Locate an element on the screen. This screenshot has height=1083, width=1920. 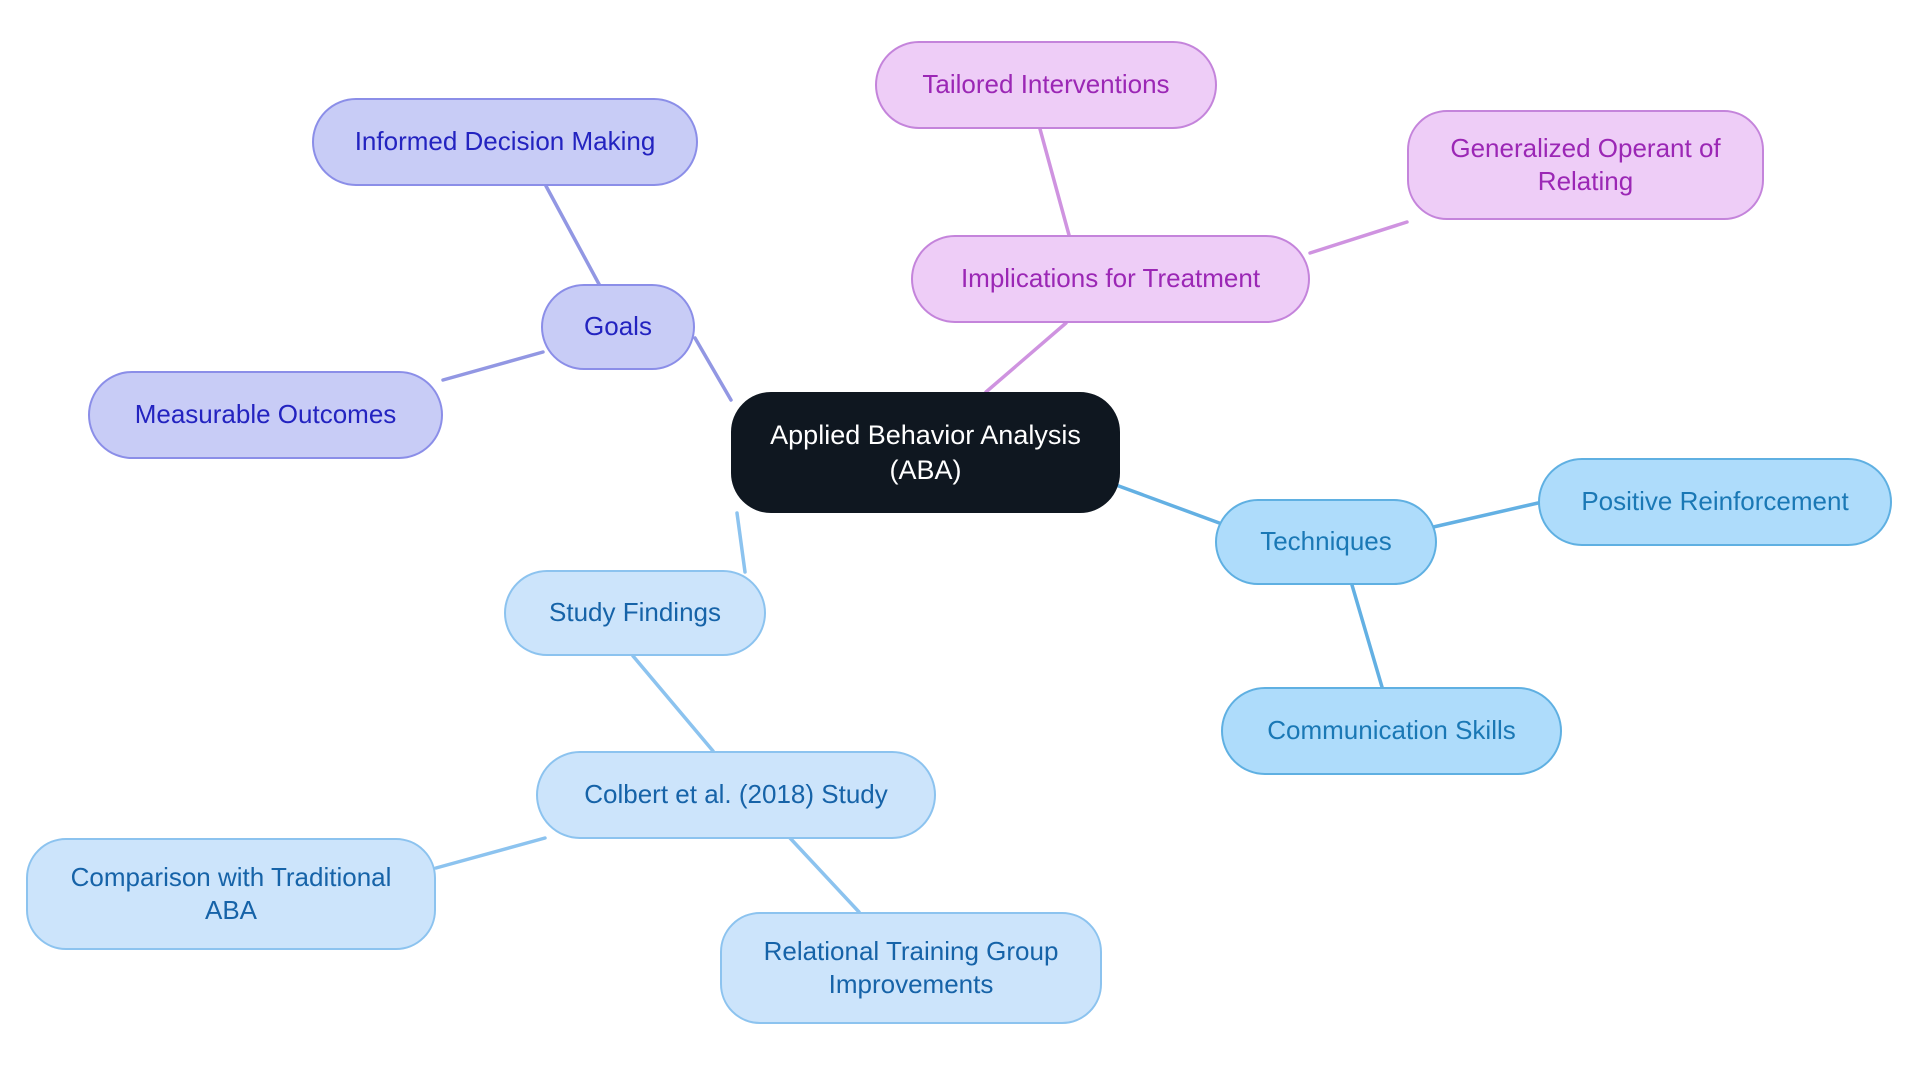
node-label: Applied Behavior Analysis (ABA) is located at coordinates (925, 452).